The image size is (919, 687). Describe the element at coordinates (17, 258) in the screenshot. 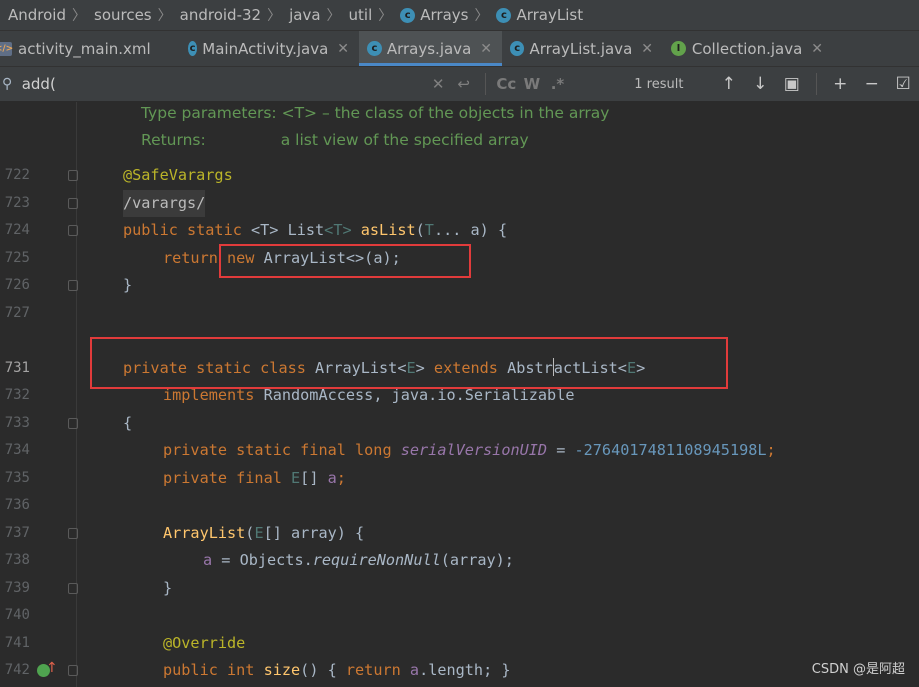

I see `line-number: 725` at that location.